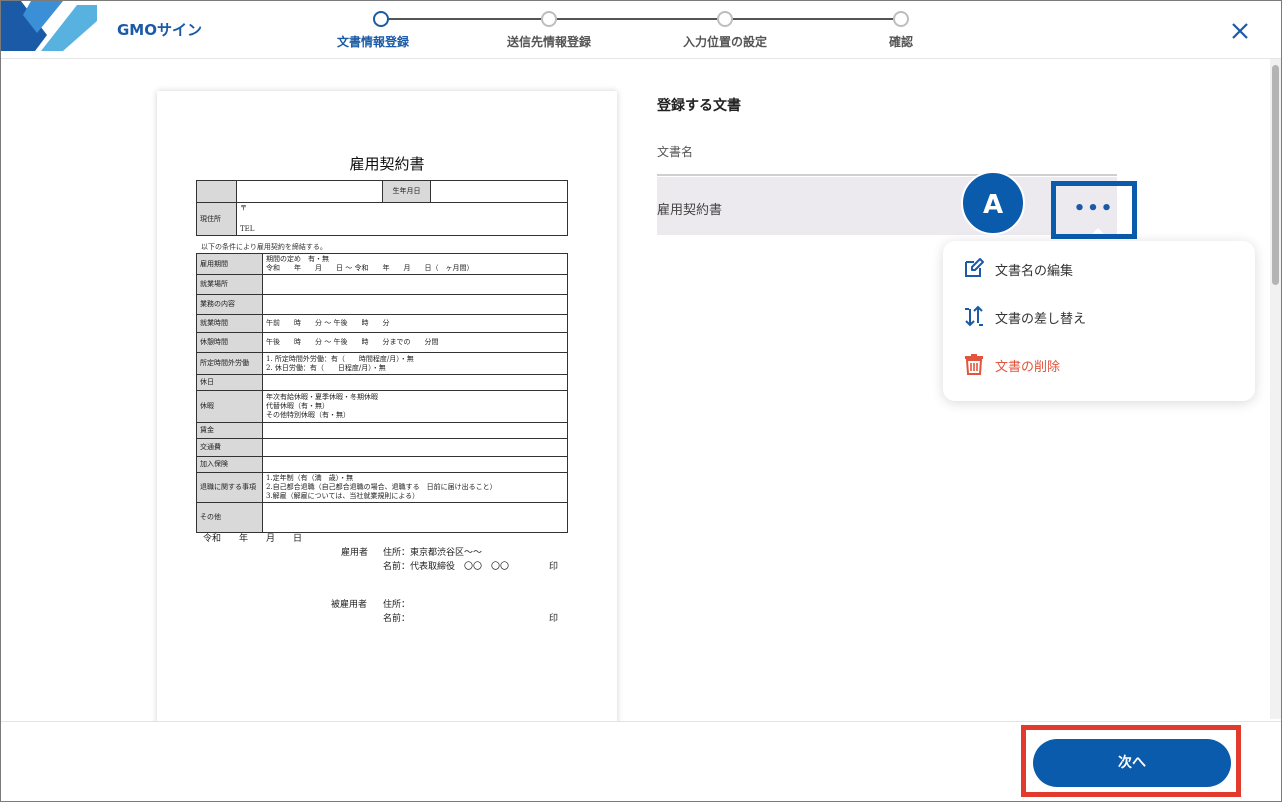 Image resolution: width=1282 pixels, height=802 pixels. Describe the element at coordinates (229, 264) in the screenshot. I see `term-label: 雇用期間` at that location.